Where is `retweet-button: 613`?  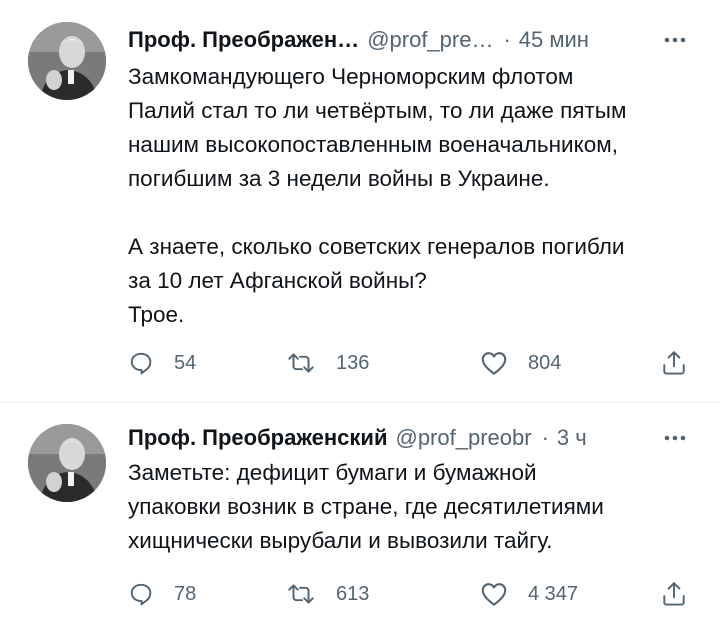 retweet-button: 613 is located at coordinates (327, 594).